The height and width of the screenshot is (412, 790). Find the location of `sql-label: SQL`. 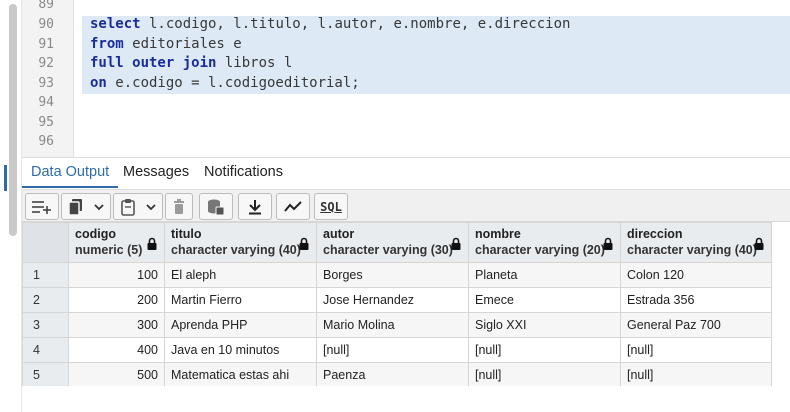

sql-label: SQL is located at coordinates (331, 206).